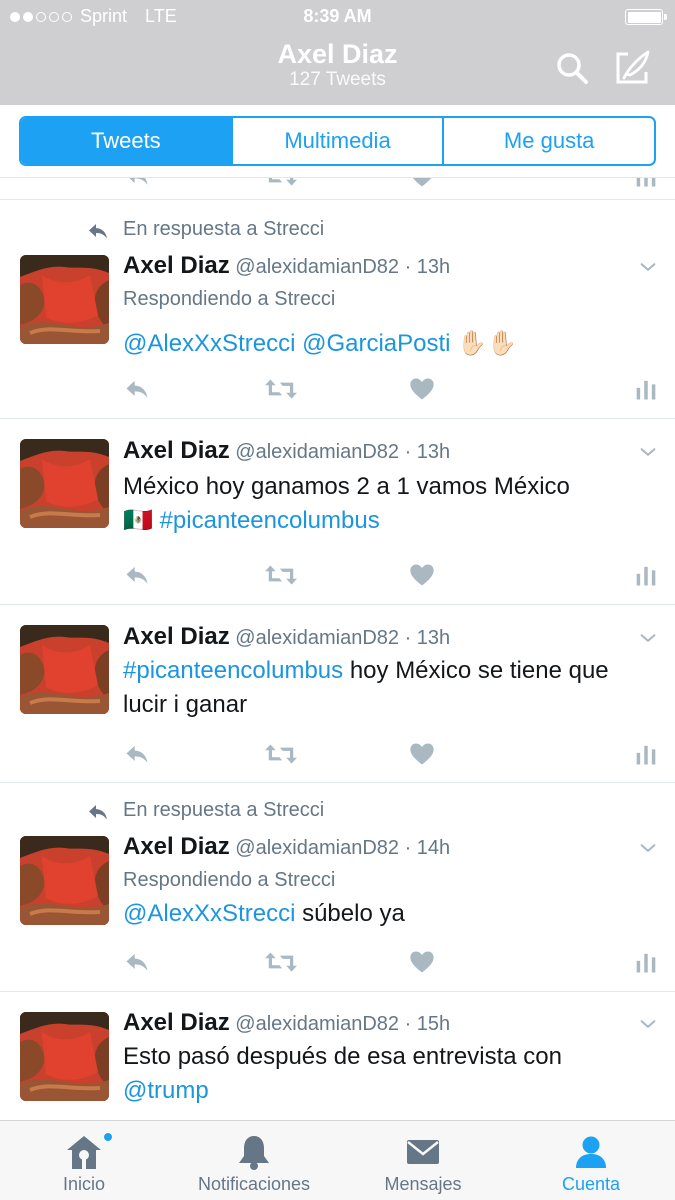  What do you see at coordinates (337, 52) in the screenshot?
I see `top-bar: Sprint LTE 8:39 AM Axel Diaz 127 Tweets` at bounding box center [337, 52].